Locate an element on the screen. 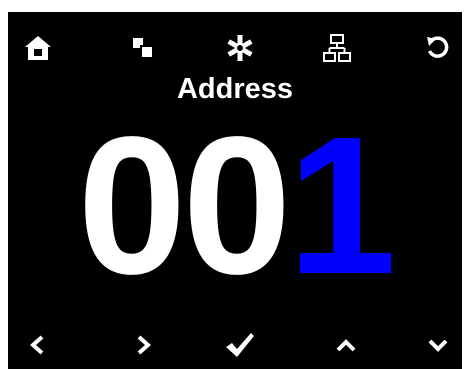 This screenshot has height=369, width=470. confirm-button is located at coordinates (240, 345).